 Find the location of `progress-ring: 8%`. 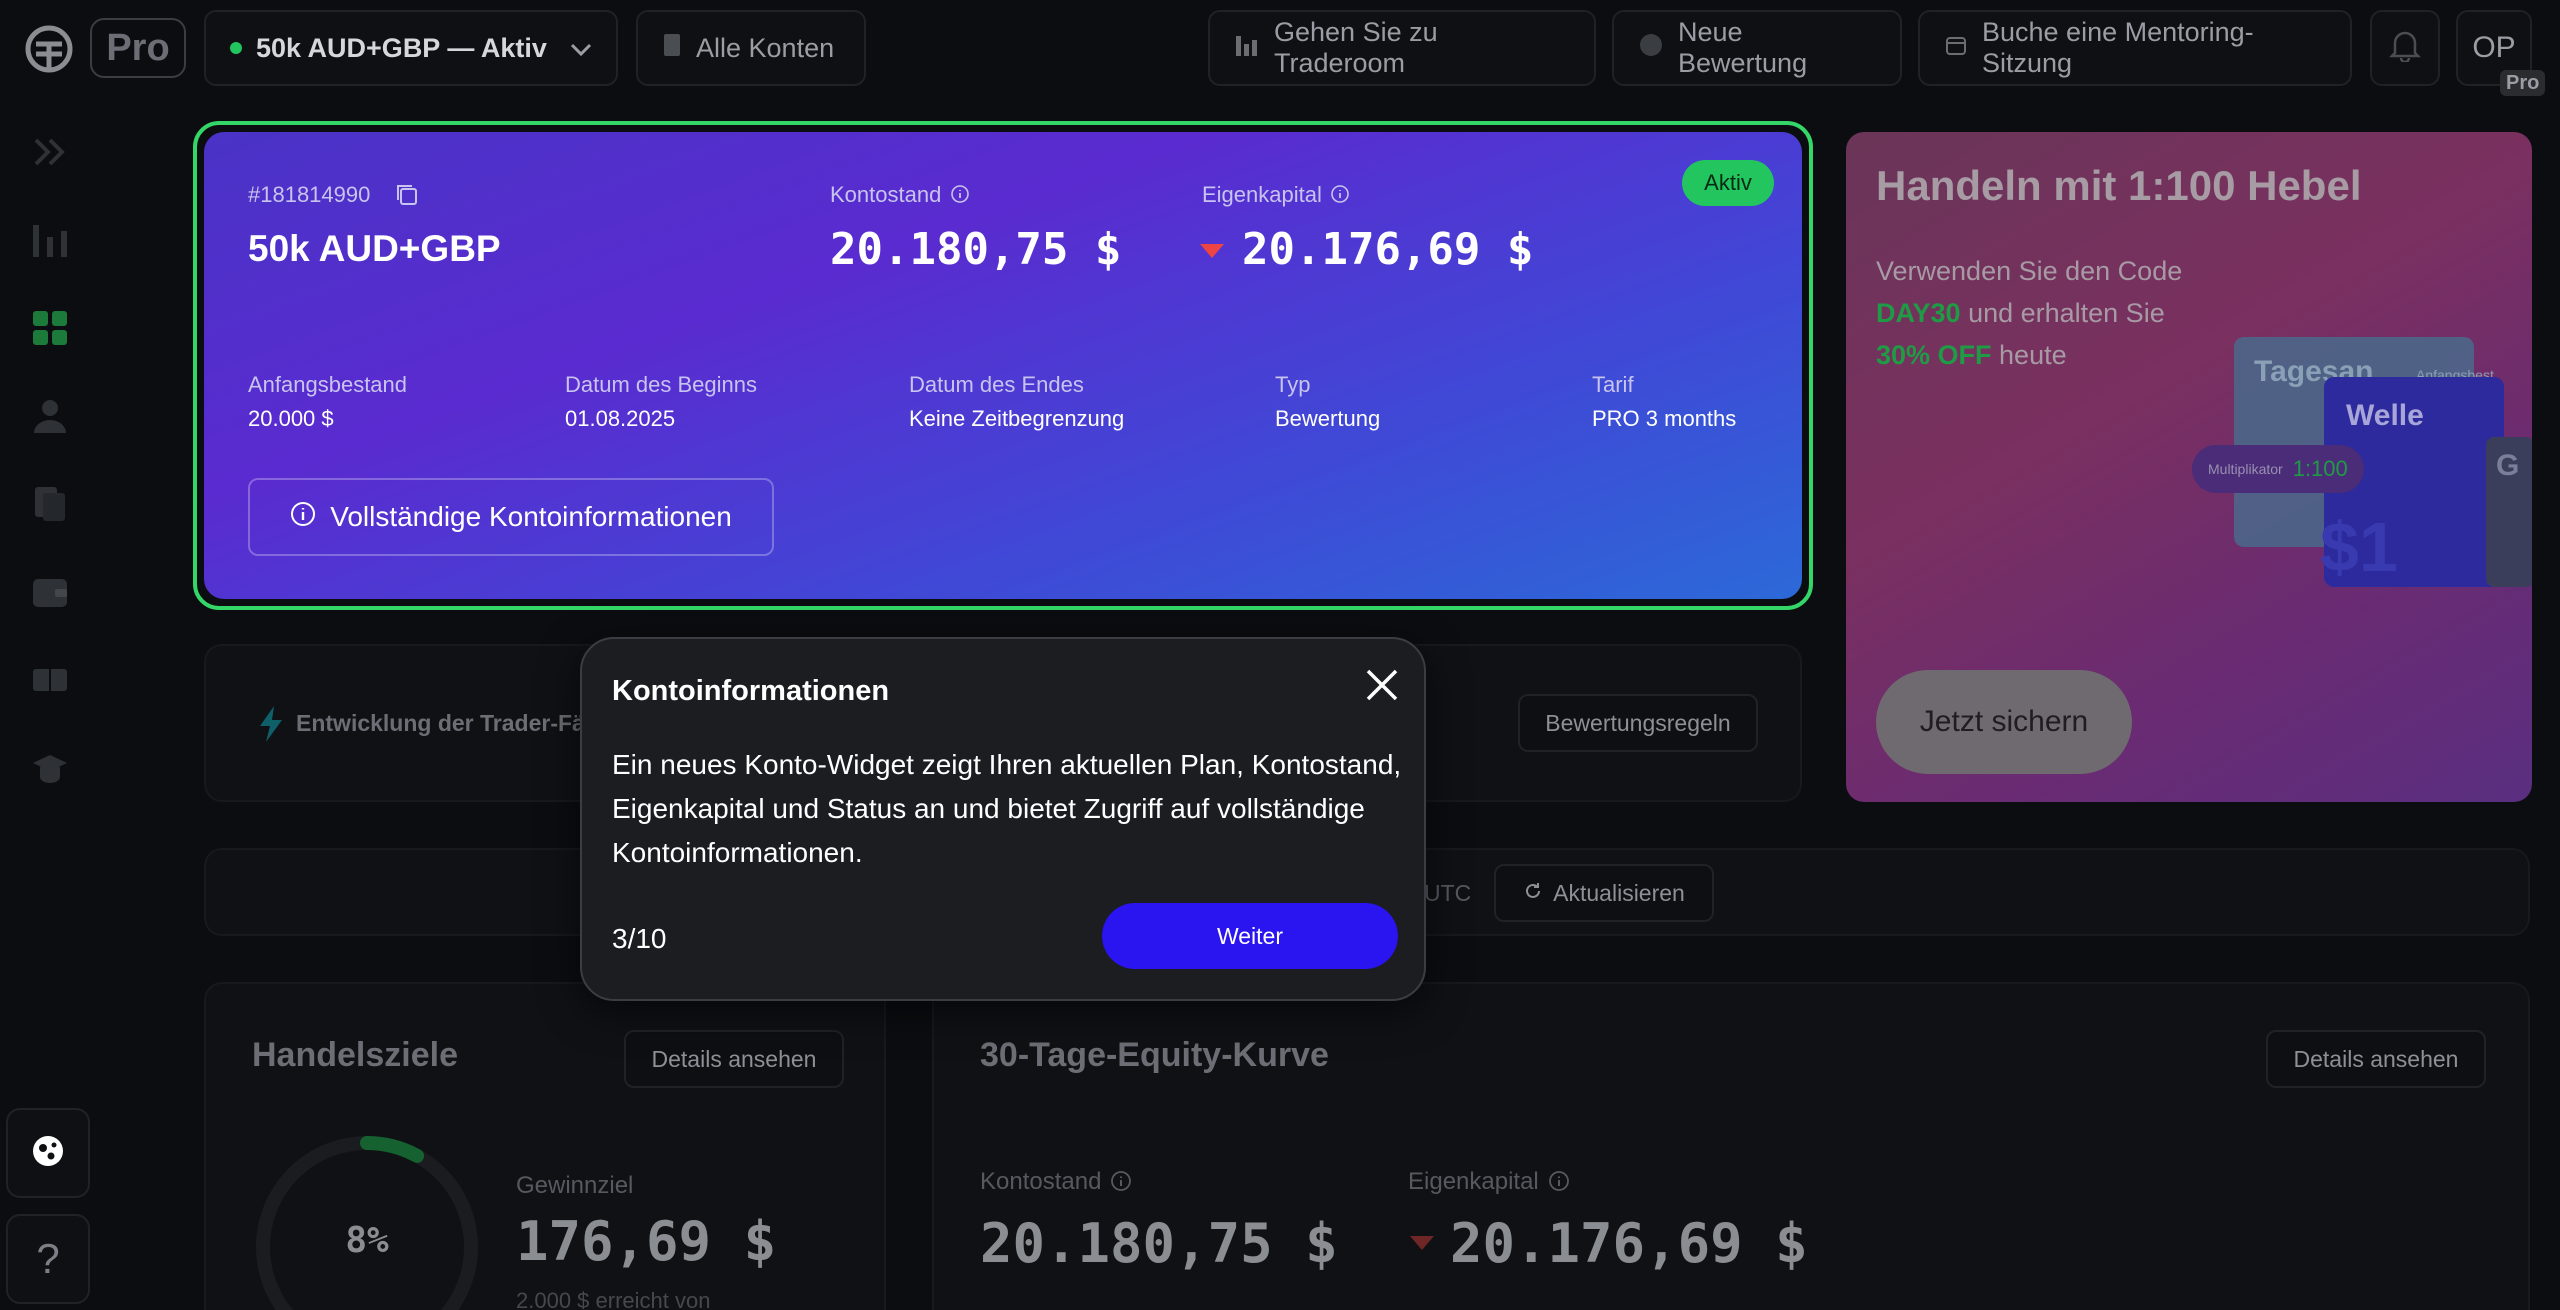

progress-ring: 8% is located at coordinates (367, 1221).